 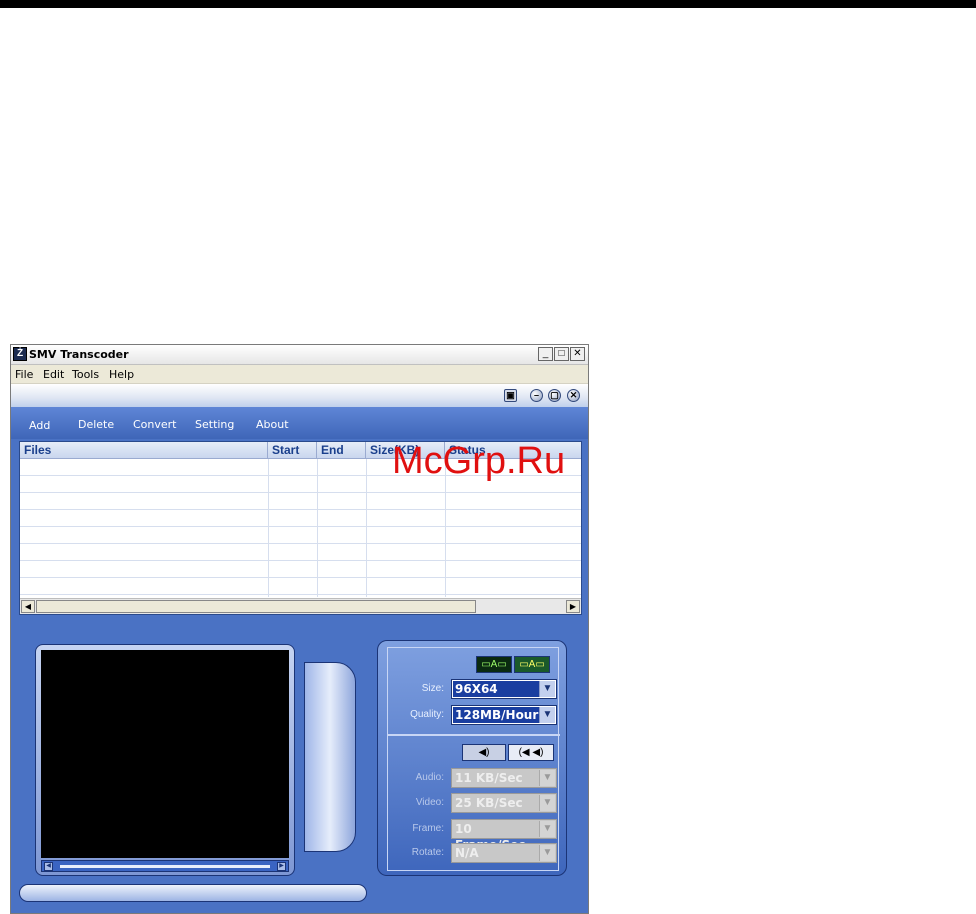 What do you see at coordinates (496, 715) in the screenshot?
I see `quality-value: 128MB/Hour` at bounding box center [496, 715].